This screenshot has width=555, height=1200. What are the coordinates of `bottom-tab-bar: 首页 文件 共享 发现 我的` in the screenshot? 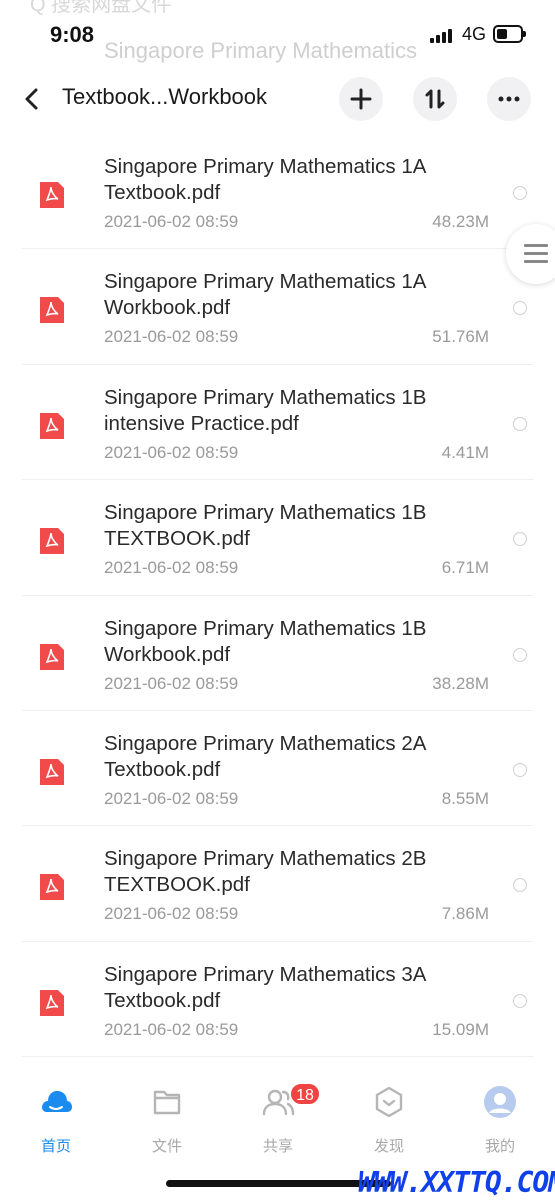 It's located at (277, 1125).